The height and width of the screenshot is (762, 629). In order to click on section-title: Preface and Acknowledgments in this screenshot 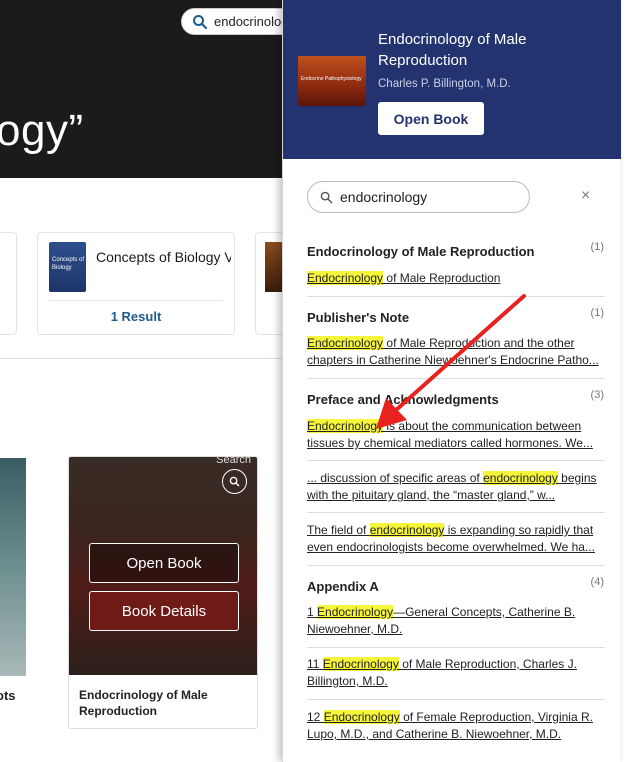, I will do `click(403, 399)`.